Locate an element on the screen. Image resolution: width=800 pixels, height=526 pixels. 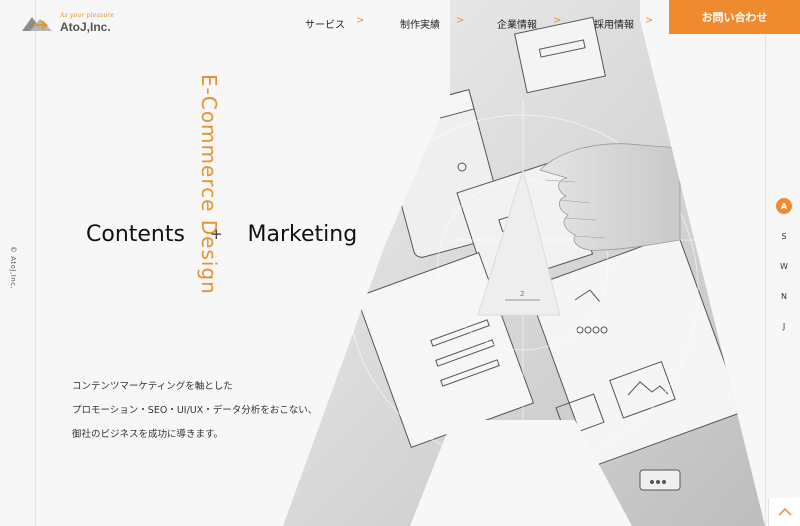
side-nav-item-w: W is located at coordinates (784, 266).